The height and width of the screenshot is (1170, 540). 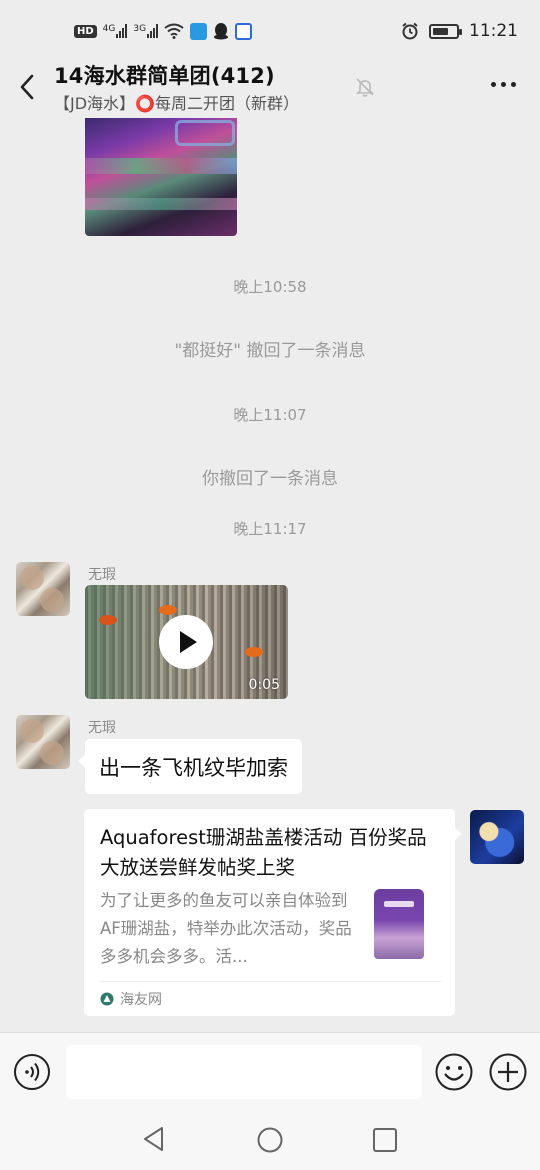 I want to click on video-duration: 0:05, so click(x=264, y=685).